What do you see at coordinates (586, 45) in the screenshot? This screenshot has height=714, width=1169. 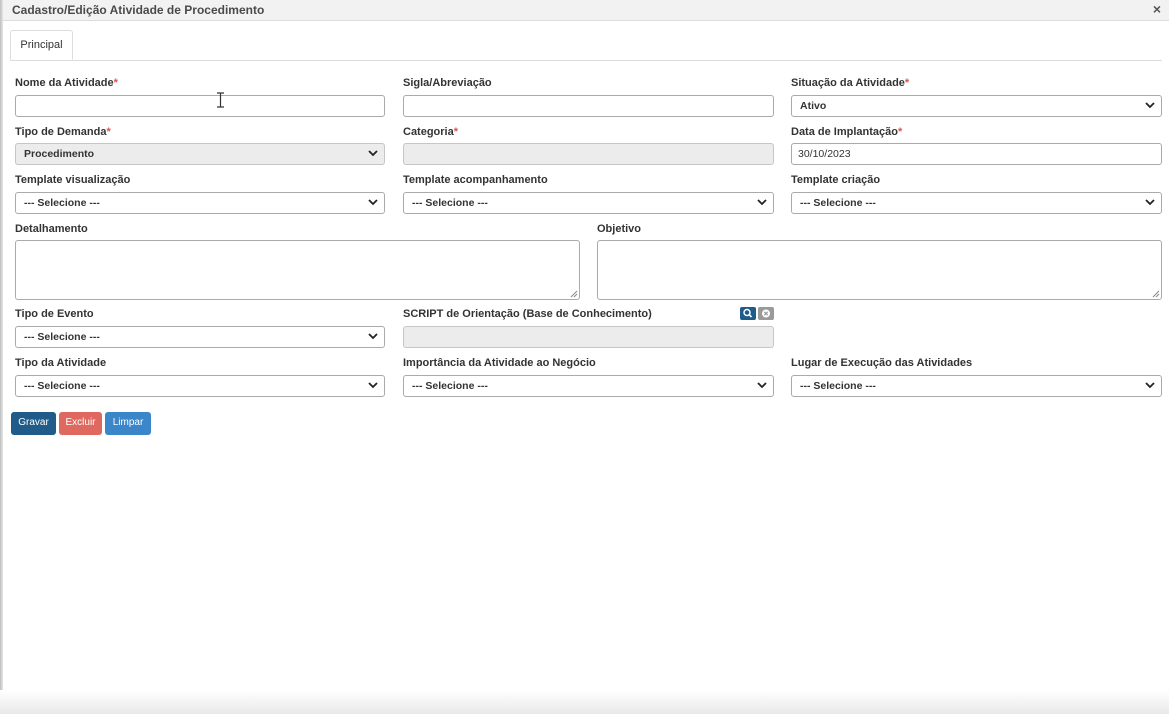 I see `tab-bar: Principal` at bounding box center [586, 45].